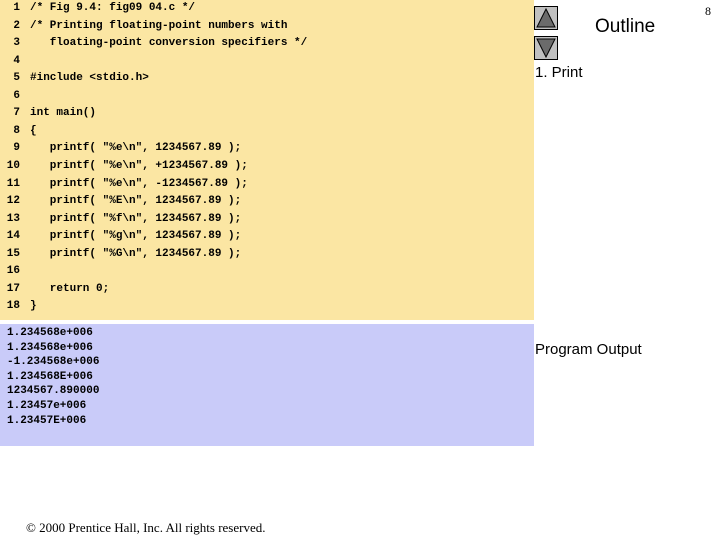 Image resolution: width=720 pixels, height=540 pixels. I want to click on print-section-label: 1. Print, so click(559, 72).